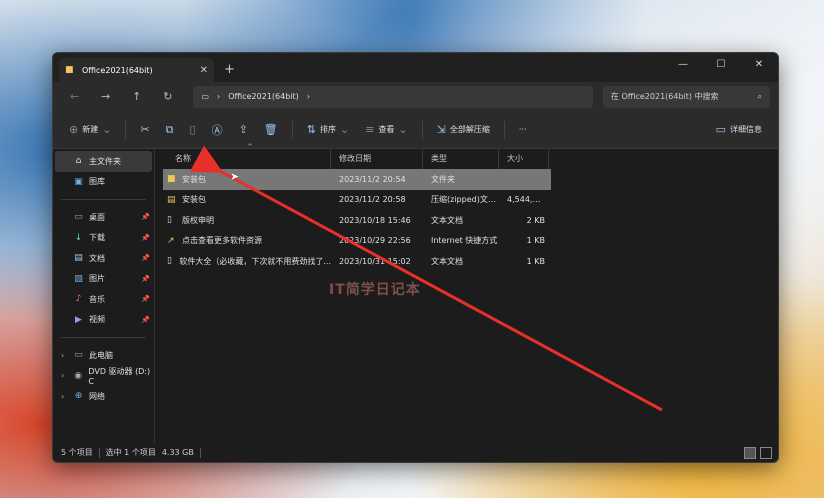 The width and height of the screenshot is (824, 498). Describe the element at coordinates (229, 69) in the screenshot. I see `new-tab-button: +` at that location.